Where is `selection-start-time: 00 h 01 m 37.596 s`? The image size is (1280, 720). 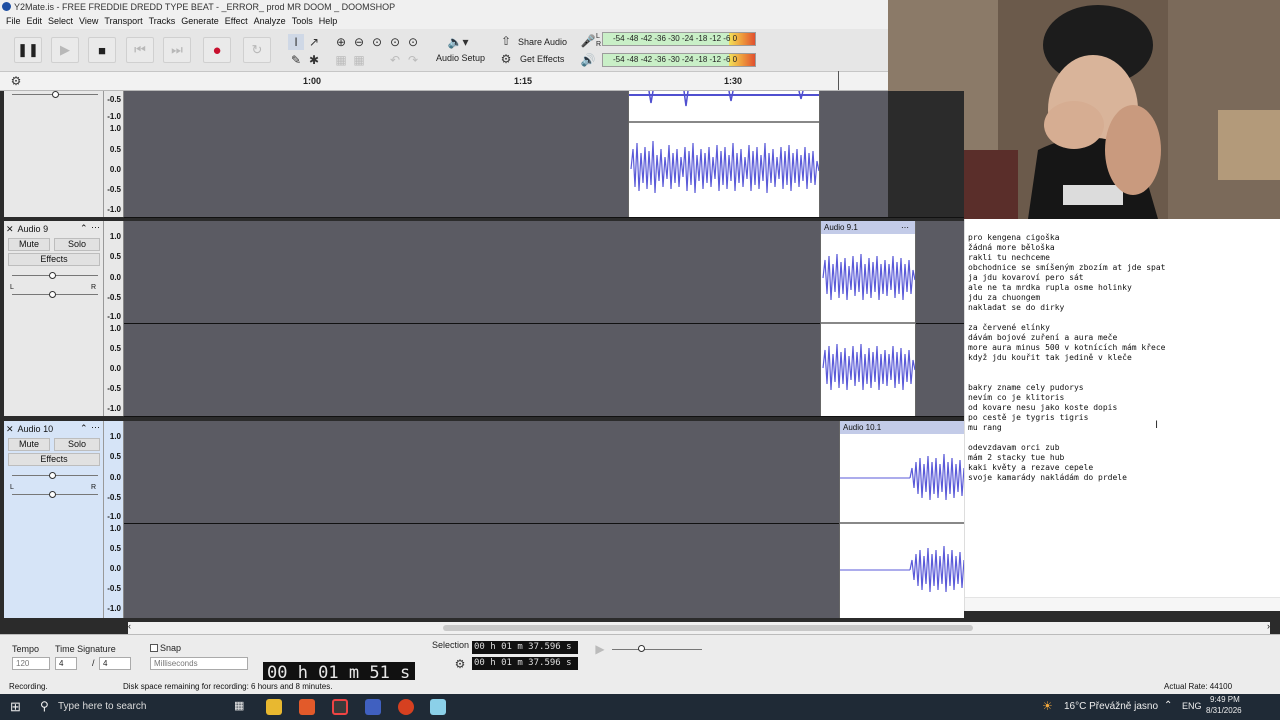 selection-start-time: 00 h 01 m 37.596 s is located at coordinates (525, 647).